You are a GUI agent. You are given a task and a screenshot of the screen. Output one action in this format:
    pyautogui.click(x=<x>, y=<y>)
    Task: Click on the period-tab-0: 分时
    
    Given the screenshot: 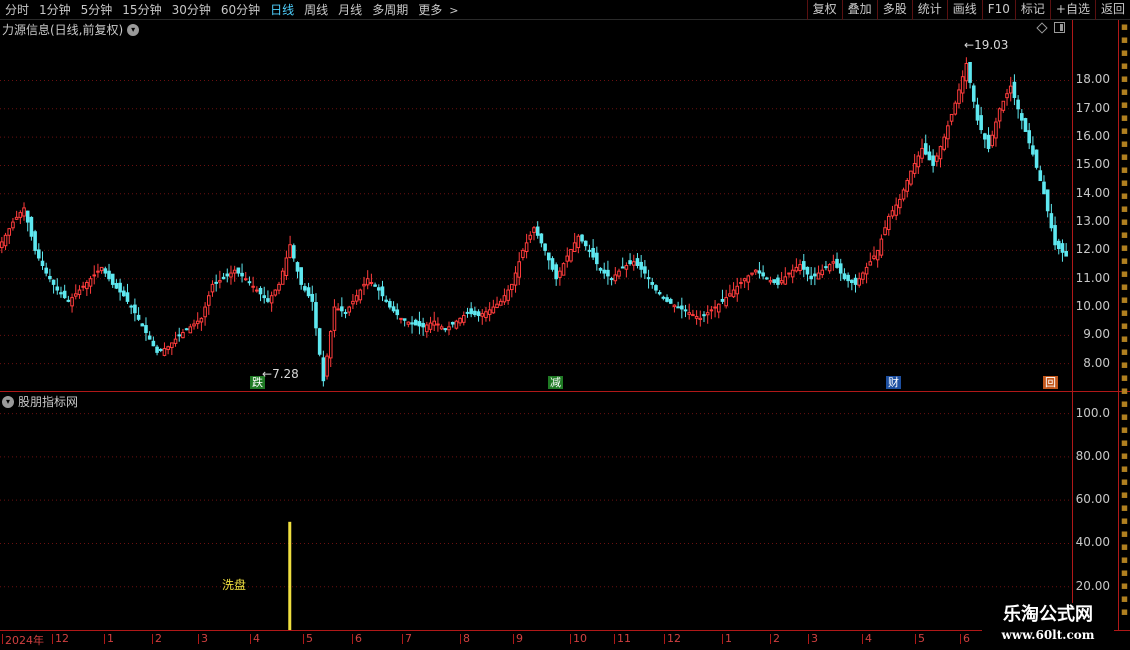 What is the action you would take?
    pyautogui.click(x=17, y=10)
    